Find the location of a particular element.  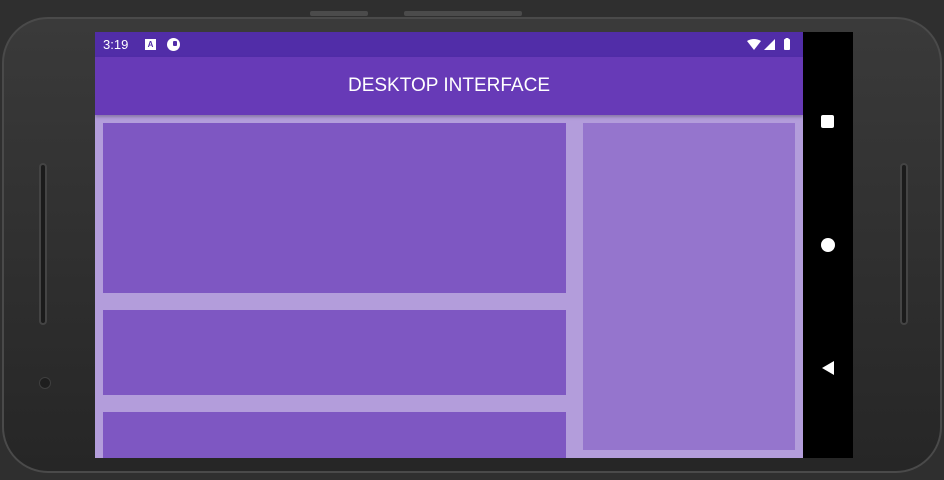

wifi-icon is located at coordinates (754, 44).